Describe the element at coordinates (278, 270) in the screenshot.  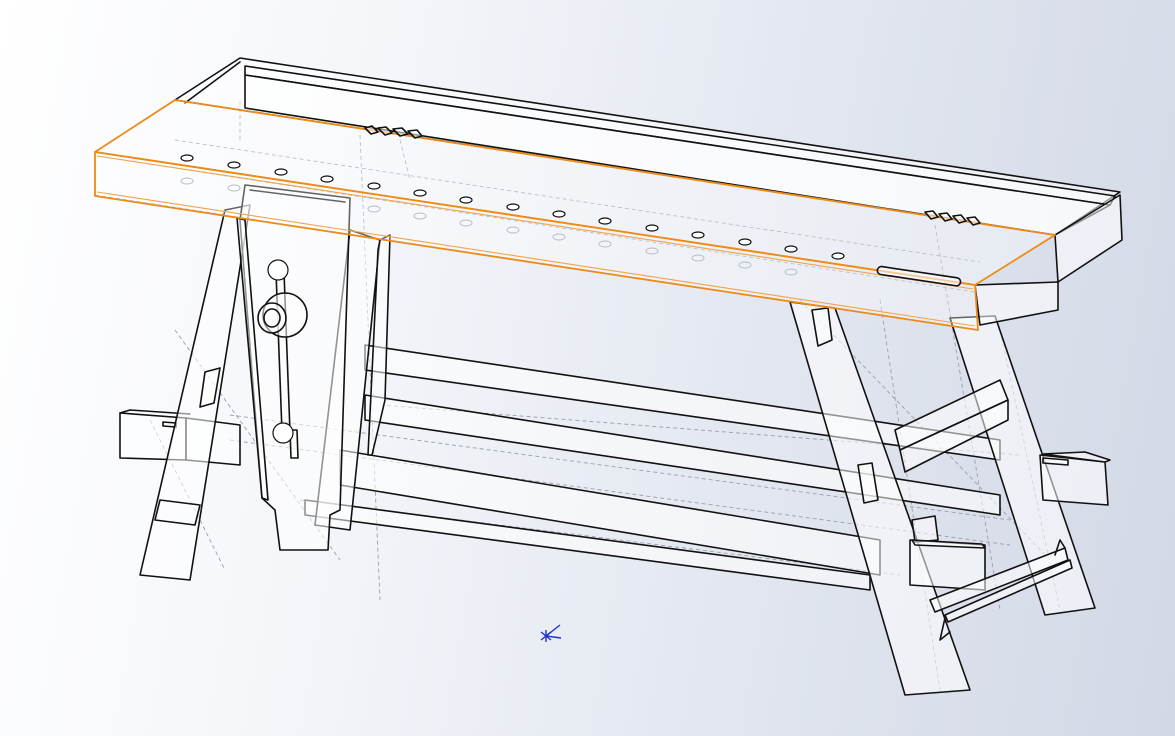
I see `vise-handle-knob-top-icon` at that location.